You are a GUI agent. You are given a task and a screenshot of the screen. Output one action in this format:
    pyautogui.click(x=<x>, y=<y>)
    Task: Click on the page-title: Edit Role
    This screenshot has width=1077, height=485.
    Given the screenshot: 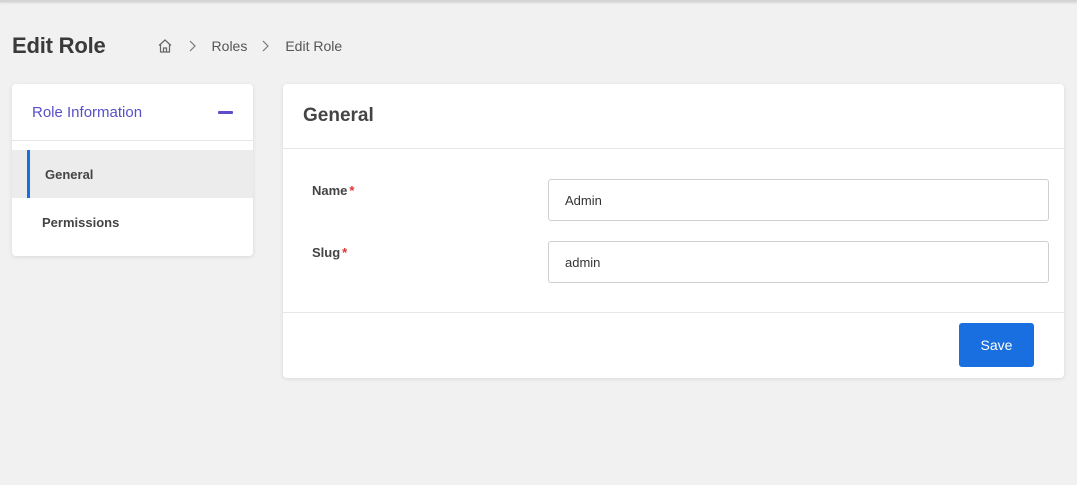 What is the action you would take?
    pyautogui.click(x=59, y=46)
    